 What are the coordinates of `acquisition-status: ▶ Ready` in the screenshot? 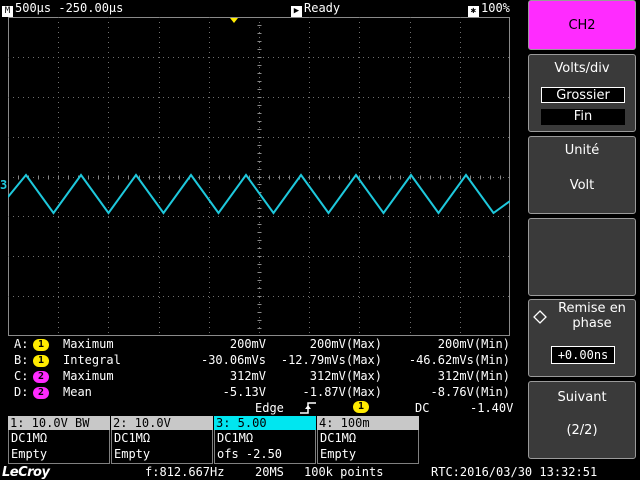 It's located at (315, 9).